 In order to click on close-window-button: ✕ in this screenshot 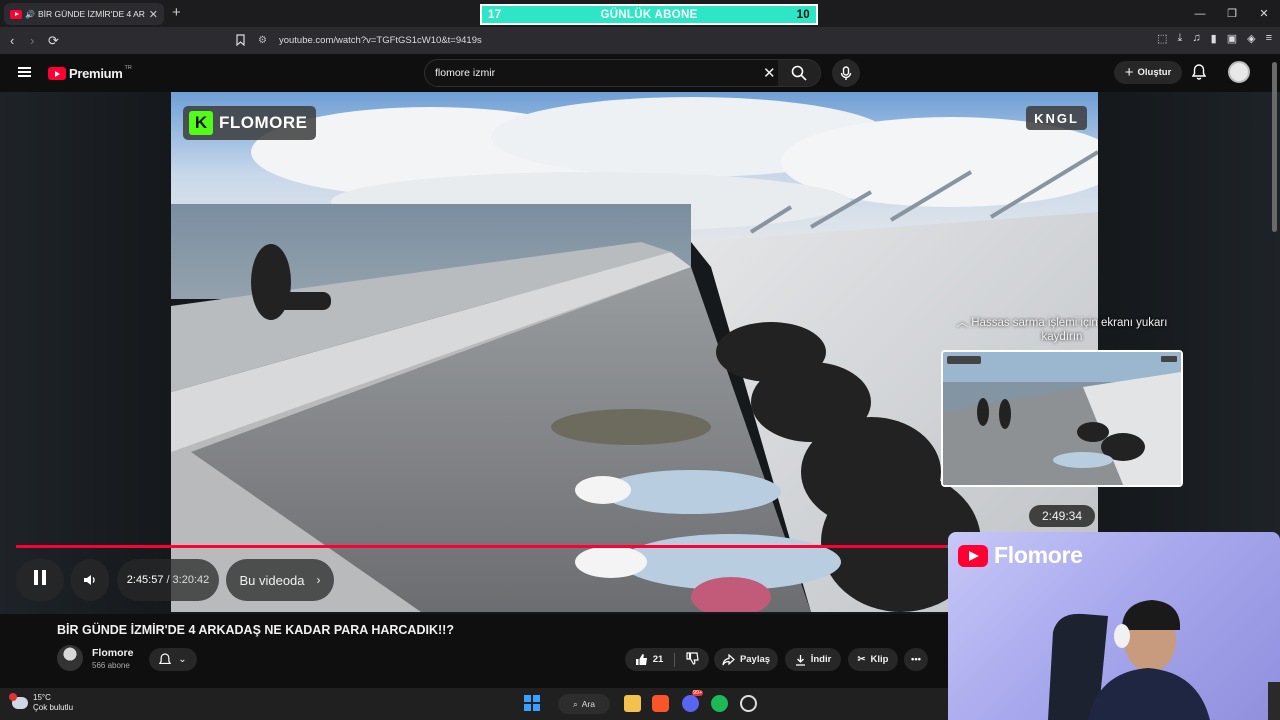, I will do `click(1264, 13)`.